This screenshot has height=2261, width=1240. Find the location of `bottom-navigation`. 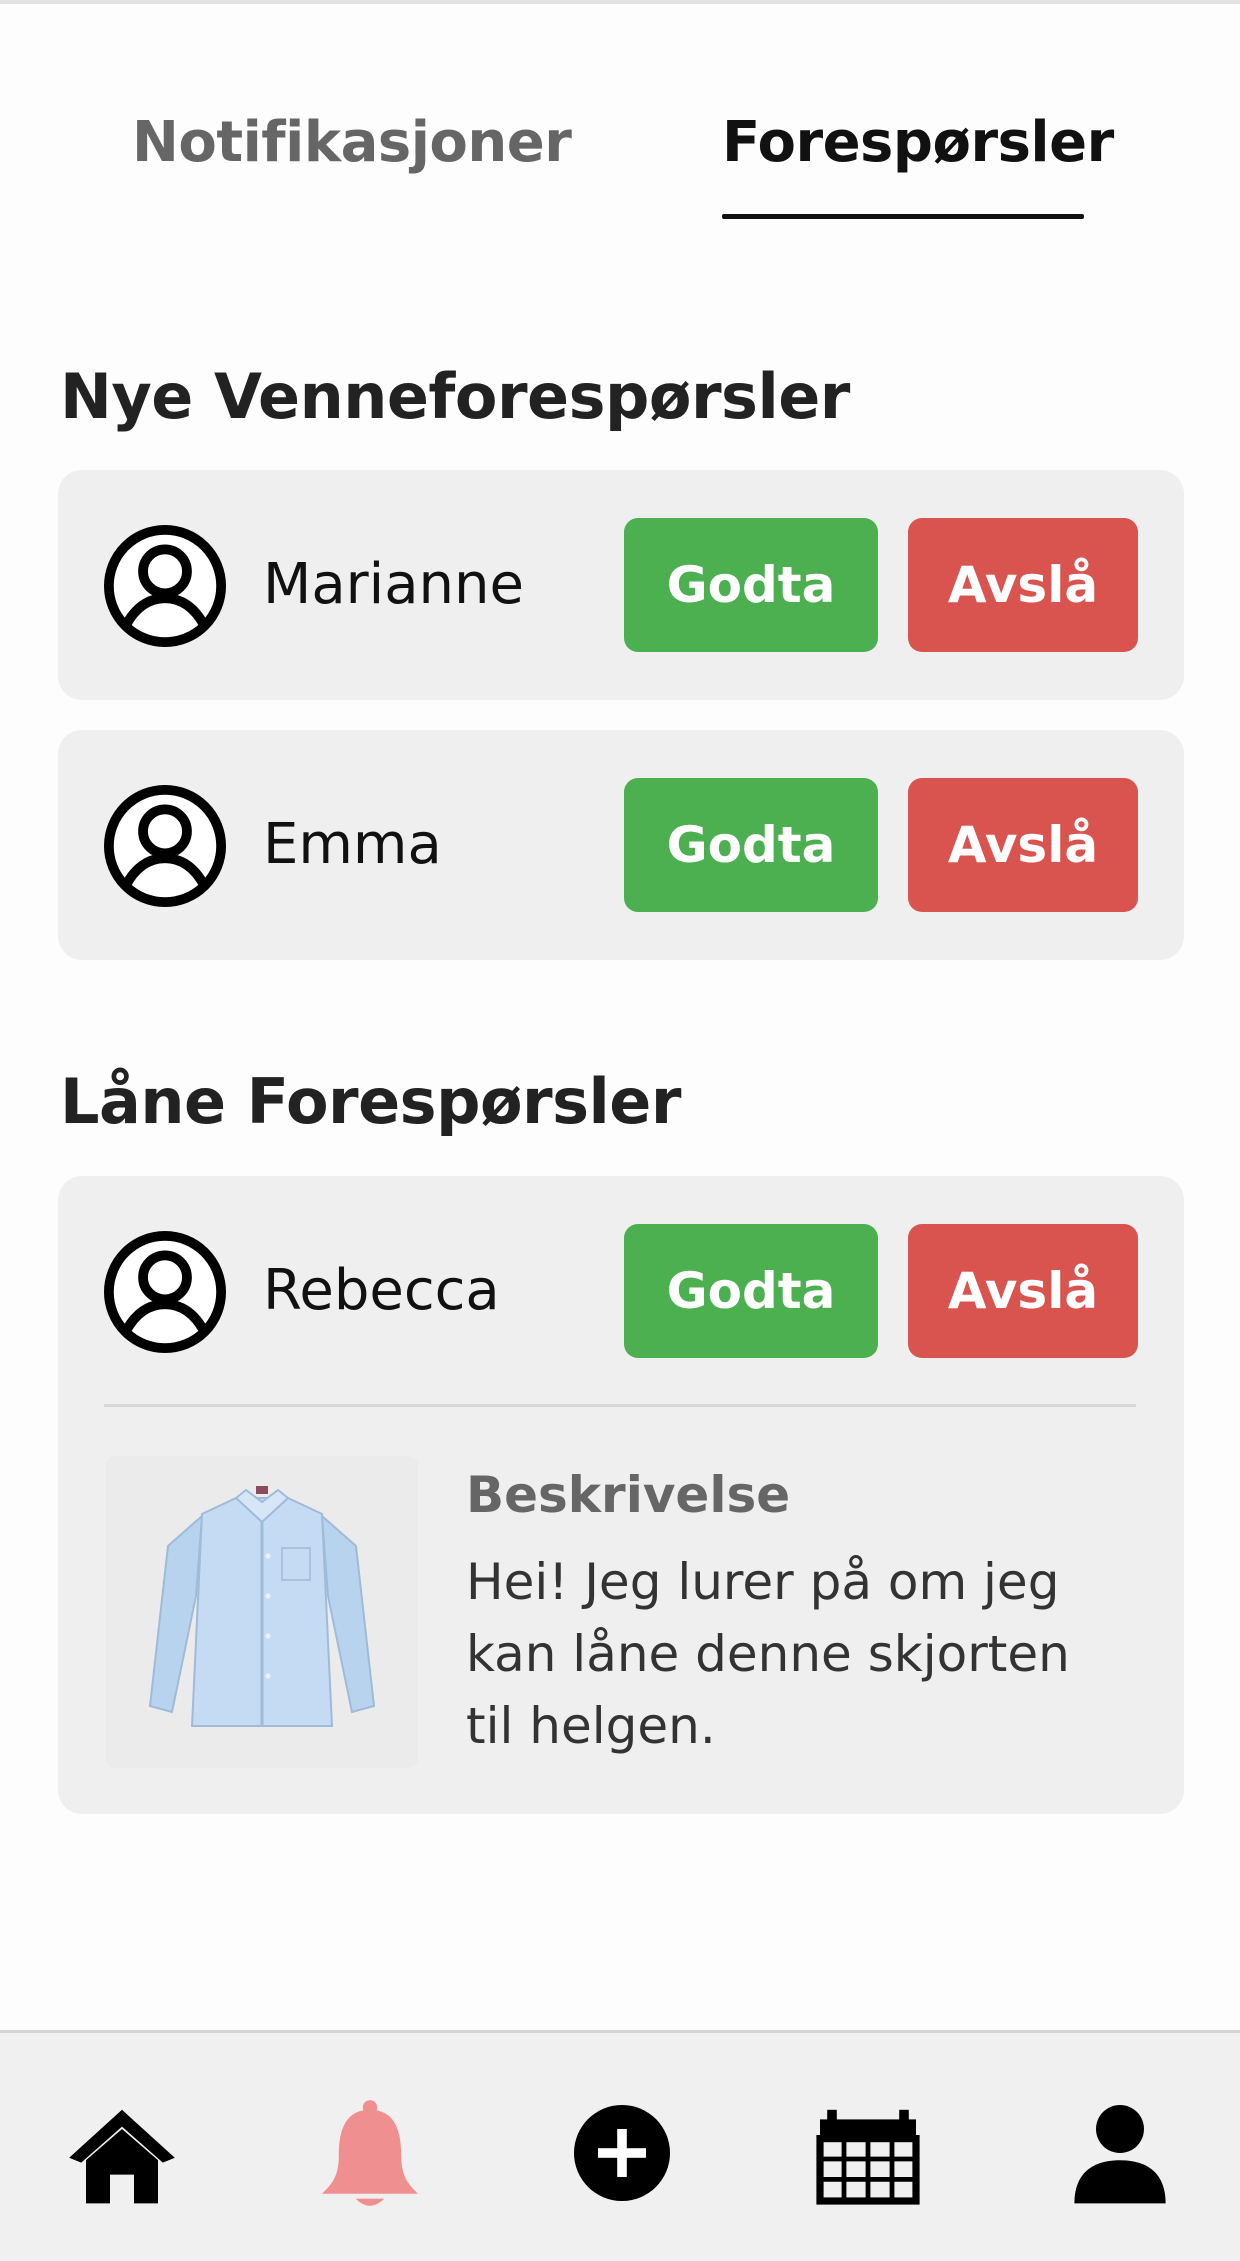

bottom-navigation is located at coordinates (620, 2145).